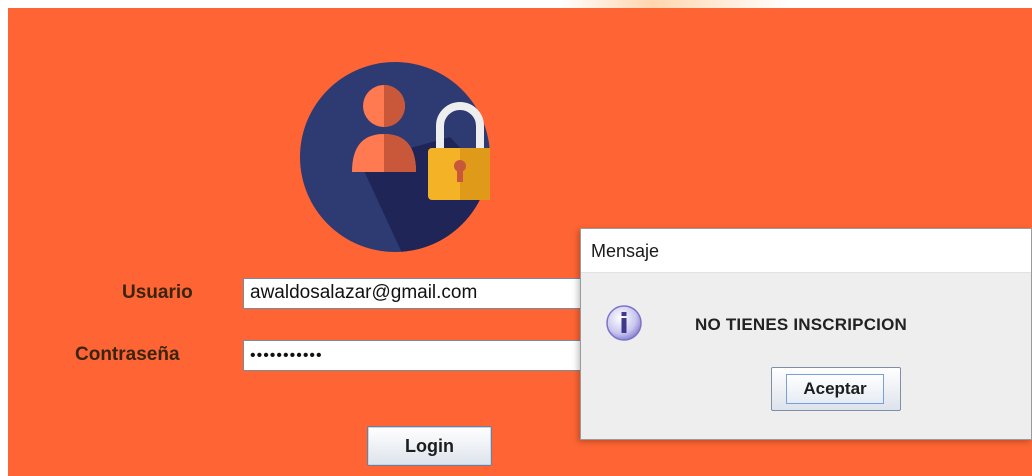 The width and height of the screenshot is (1032, 476). Describe the element at coordinates (624, 323) in the screenshot. I see `info-icon` at that location.